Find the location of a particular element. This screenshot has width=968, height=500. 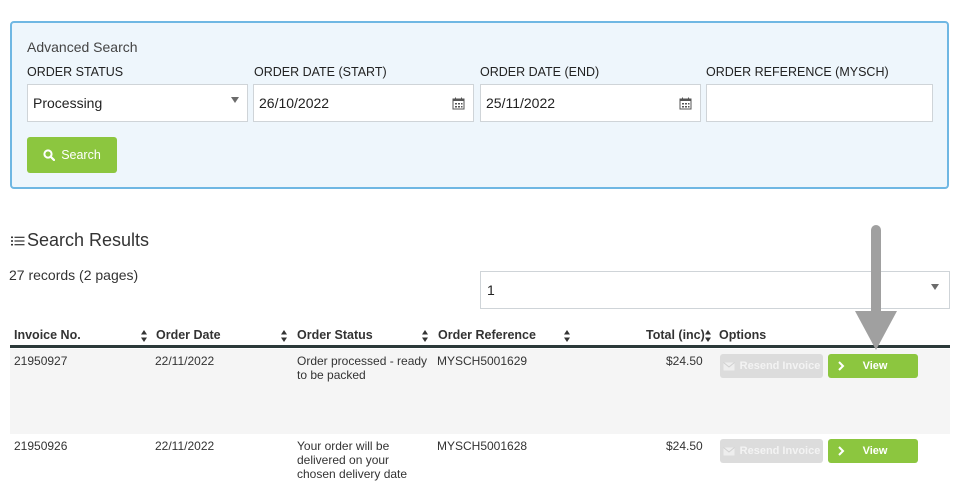

list-icon is located at coordinates (18, 240).